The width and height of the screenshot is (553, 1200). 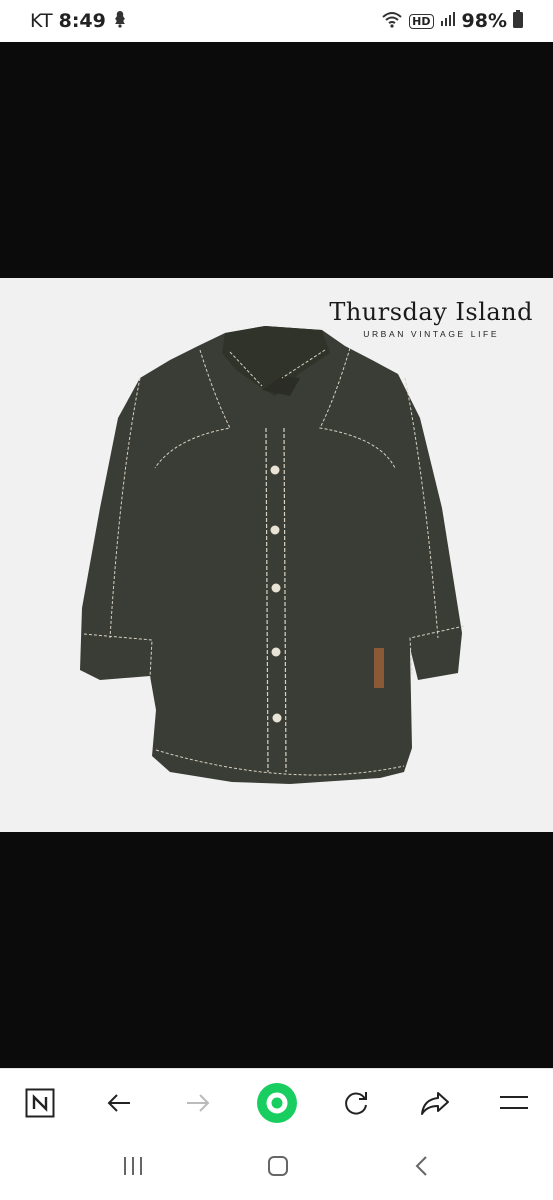 I want to click on signal-icon, so click(x=448, y=21).